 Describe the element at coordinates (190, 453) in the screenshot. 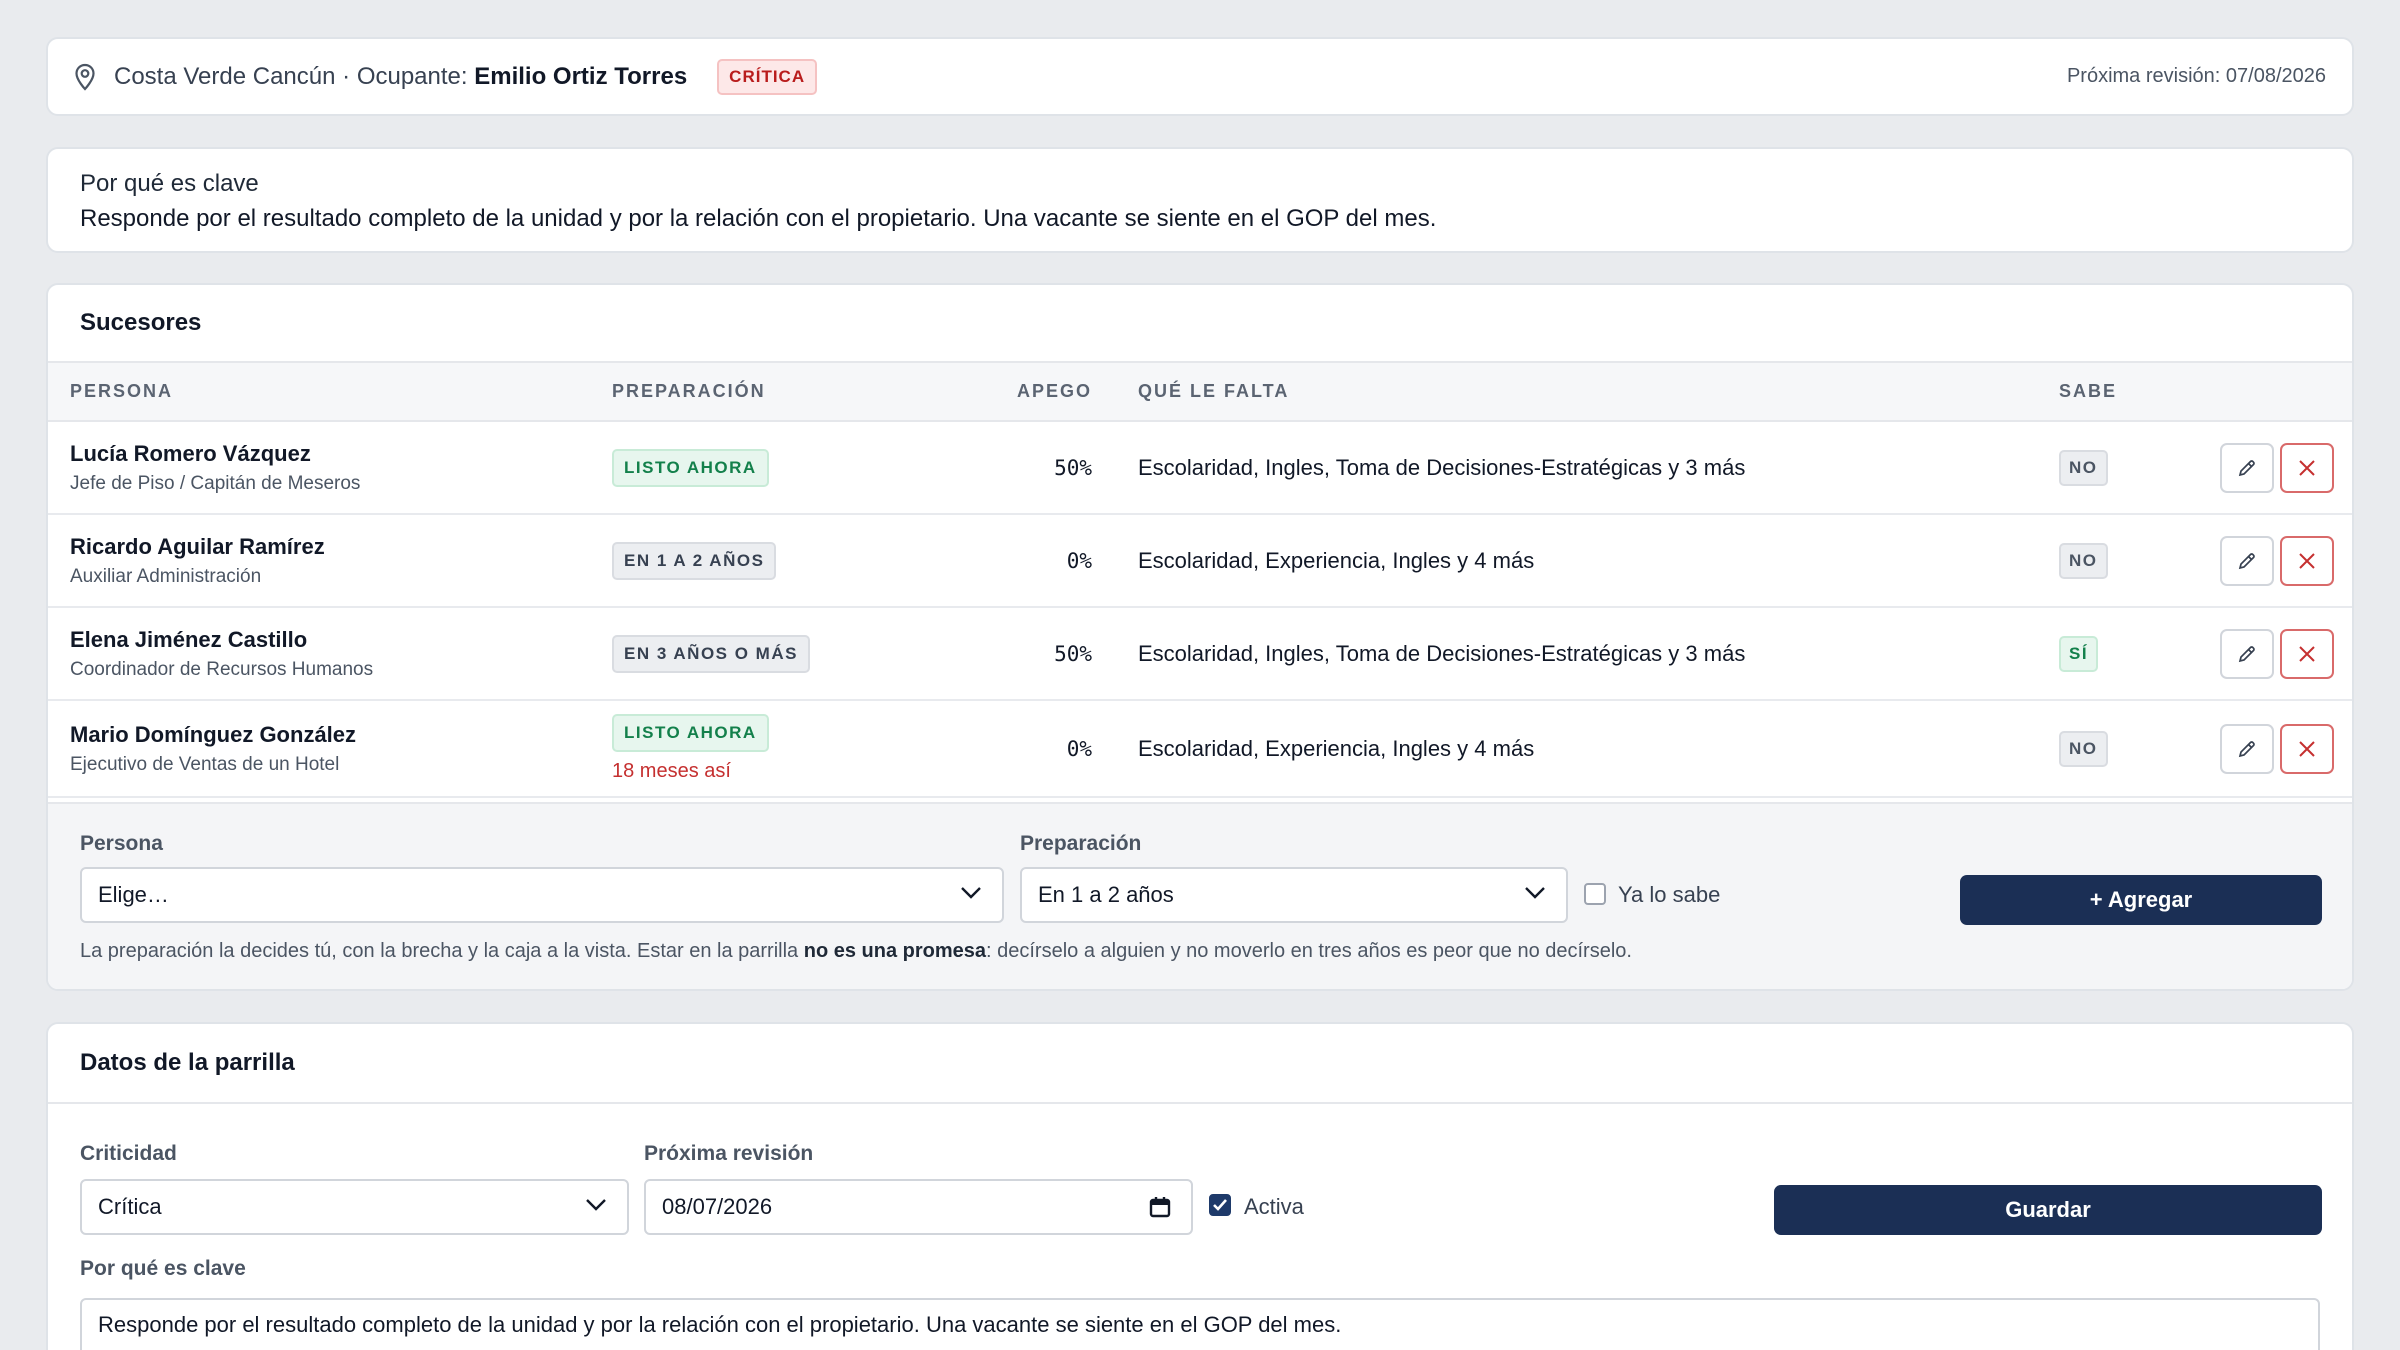

I see `successor-name: Lucía Romero Vázquez` at that location.